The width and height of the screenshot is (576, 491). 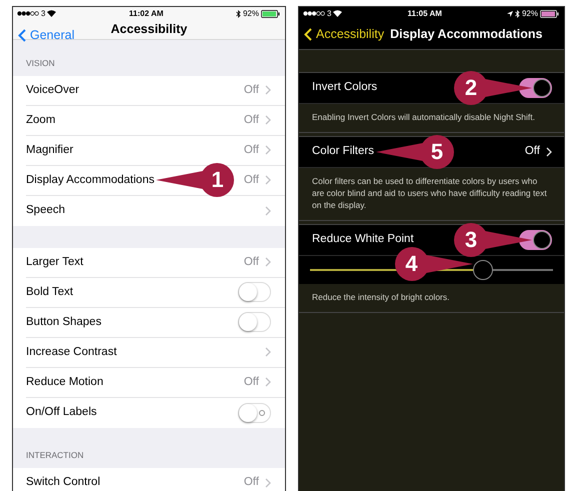 I want to click on row-label: Magnifier, so click(x=50, y=150).